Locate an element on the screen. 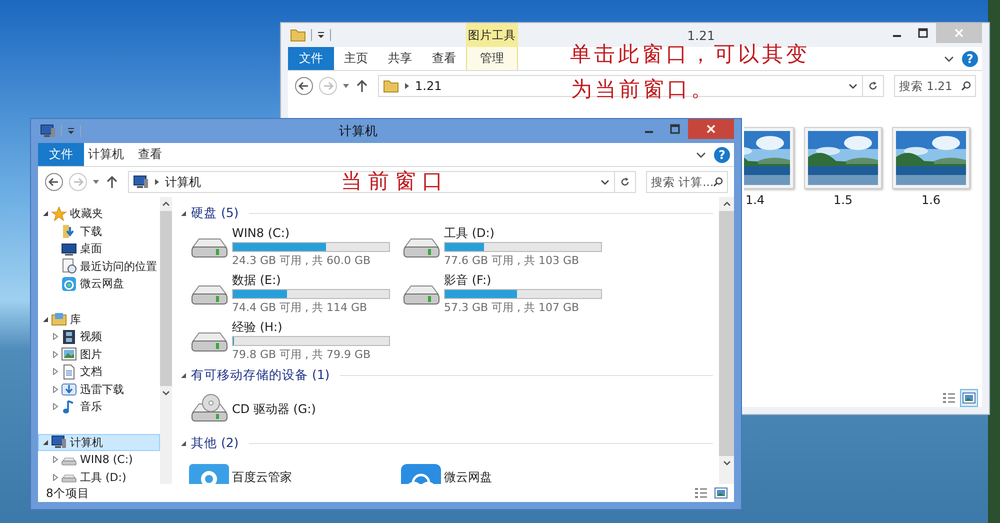  tree-item: 工具 (D:) is located at coordinates (99, 476).